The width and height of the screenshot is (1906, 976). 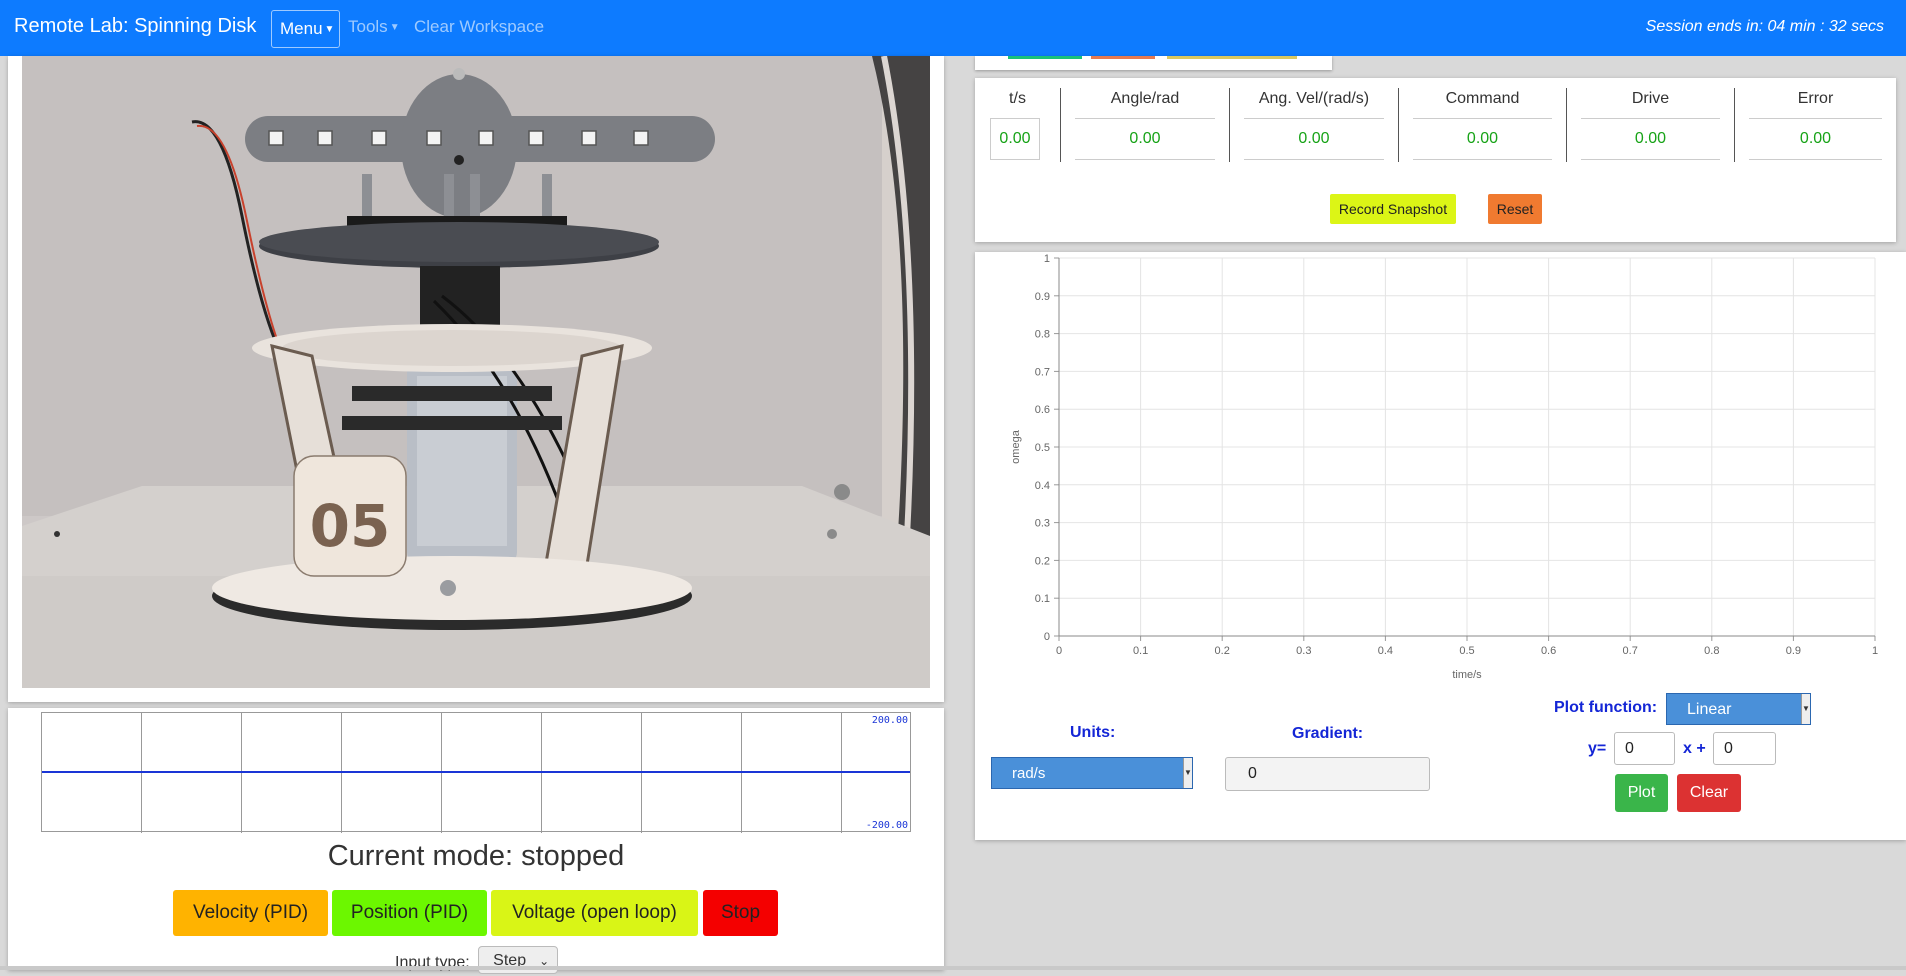 I want to click on scope-min-label: -200.00, so click(x=886, y=825).